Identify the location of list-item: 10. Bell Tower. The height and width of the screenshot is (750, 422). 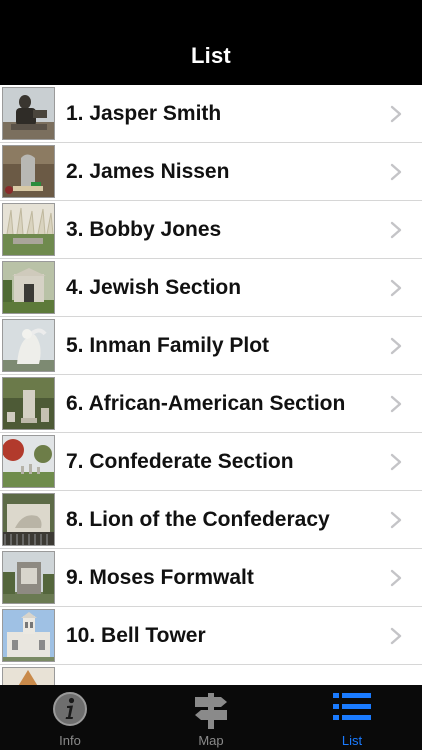
(211, 636).